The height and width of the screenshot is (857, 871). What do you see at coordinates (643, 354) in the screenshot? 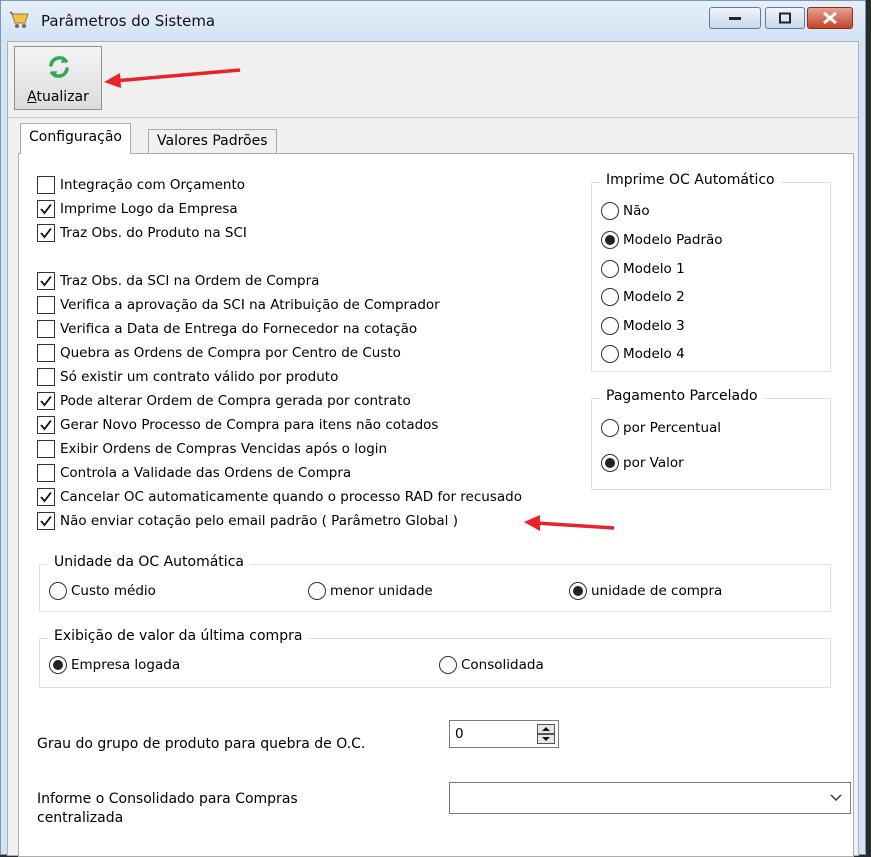
I see `imprime-oc-option: Modelo 4` at bounding box center [643, 354].